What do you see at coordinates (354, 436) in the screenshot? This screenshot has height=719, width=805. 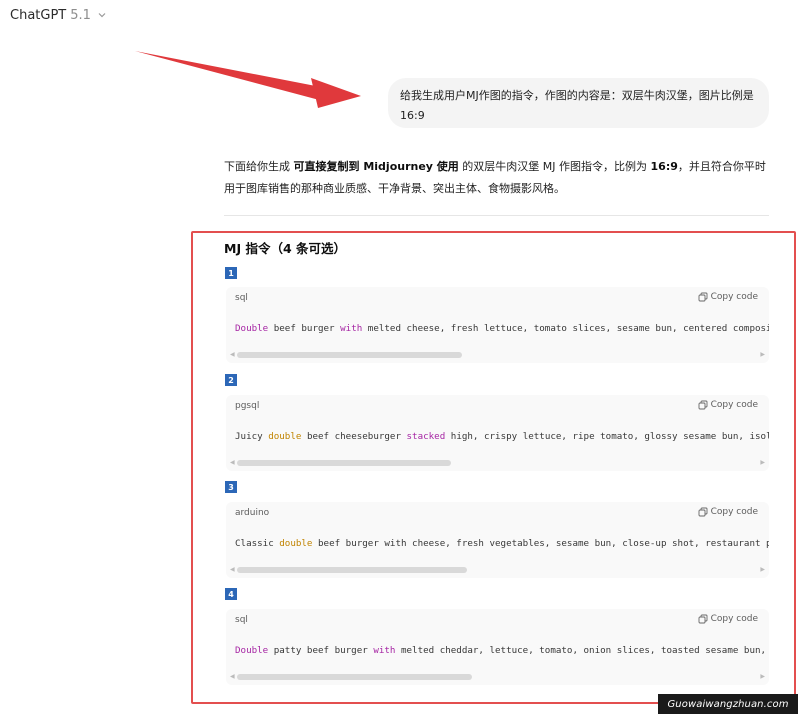 I see `code-segment: beef cheeseburger` at bounding box center [354, 436].